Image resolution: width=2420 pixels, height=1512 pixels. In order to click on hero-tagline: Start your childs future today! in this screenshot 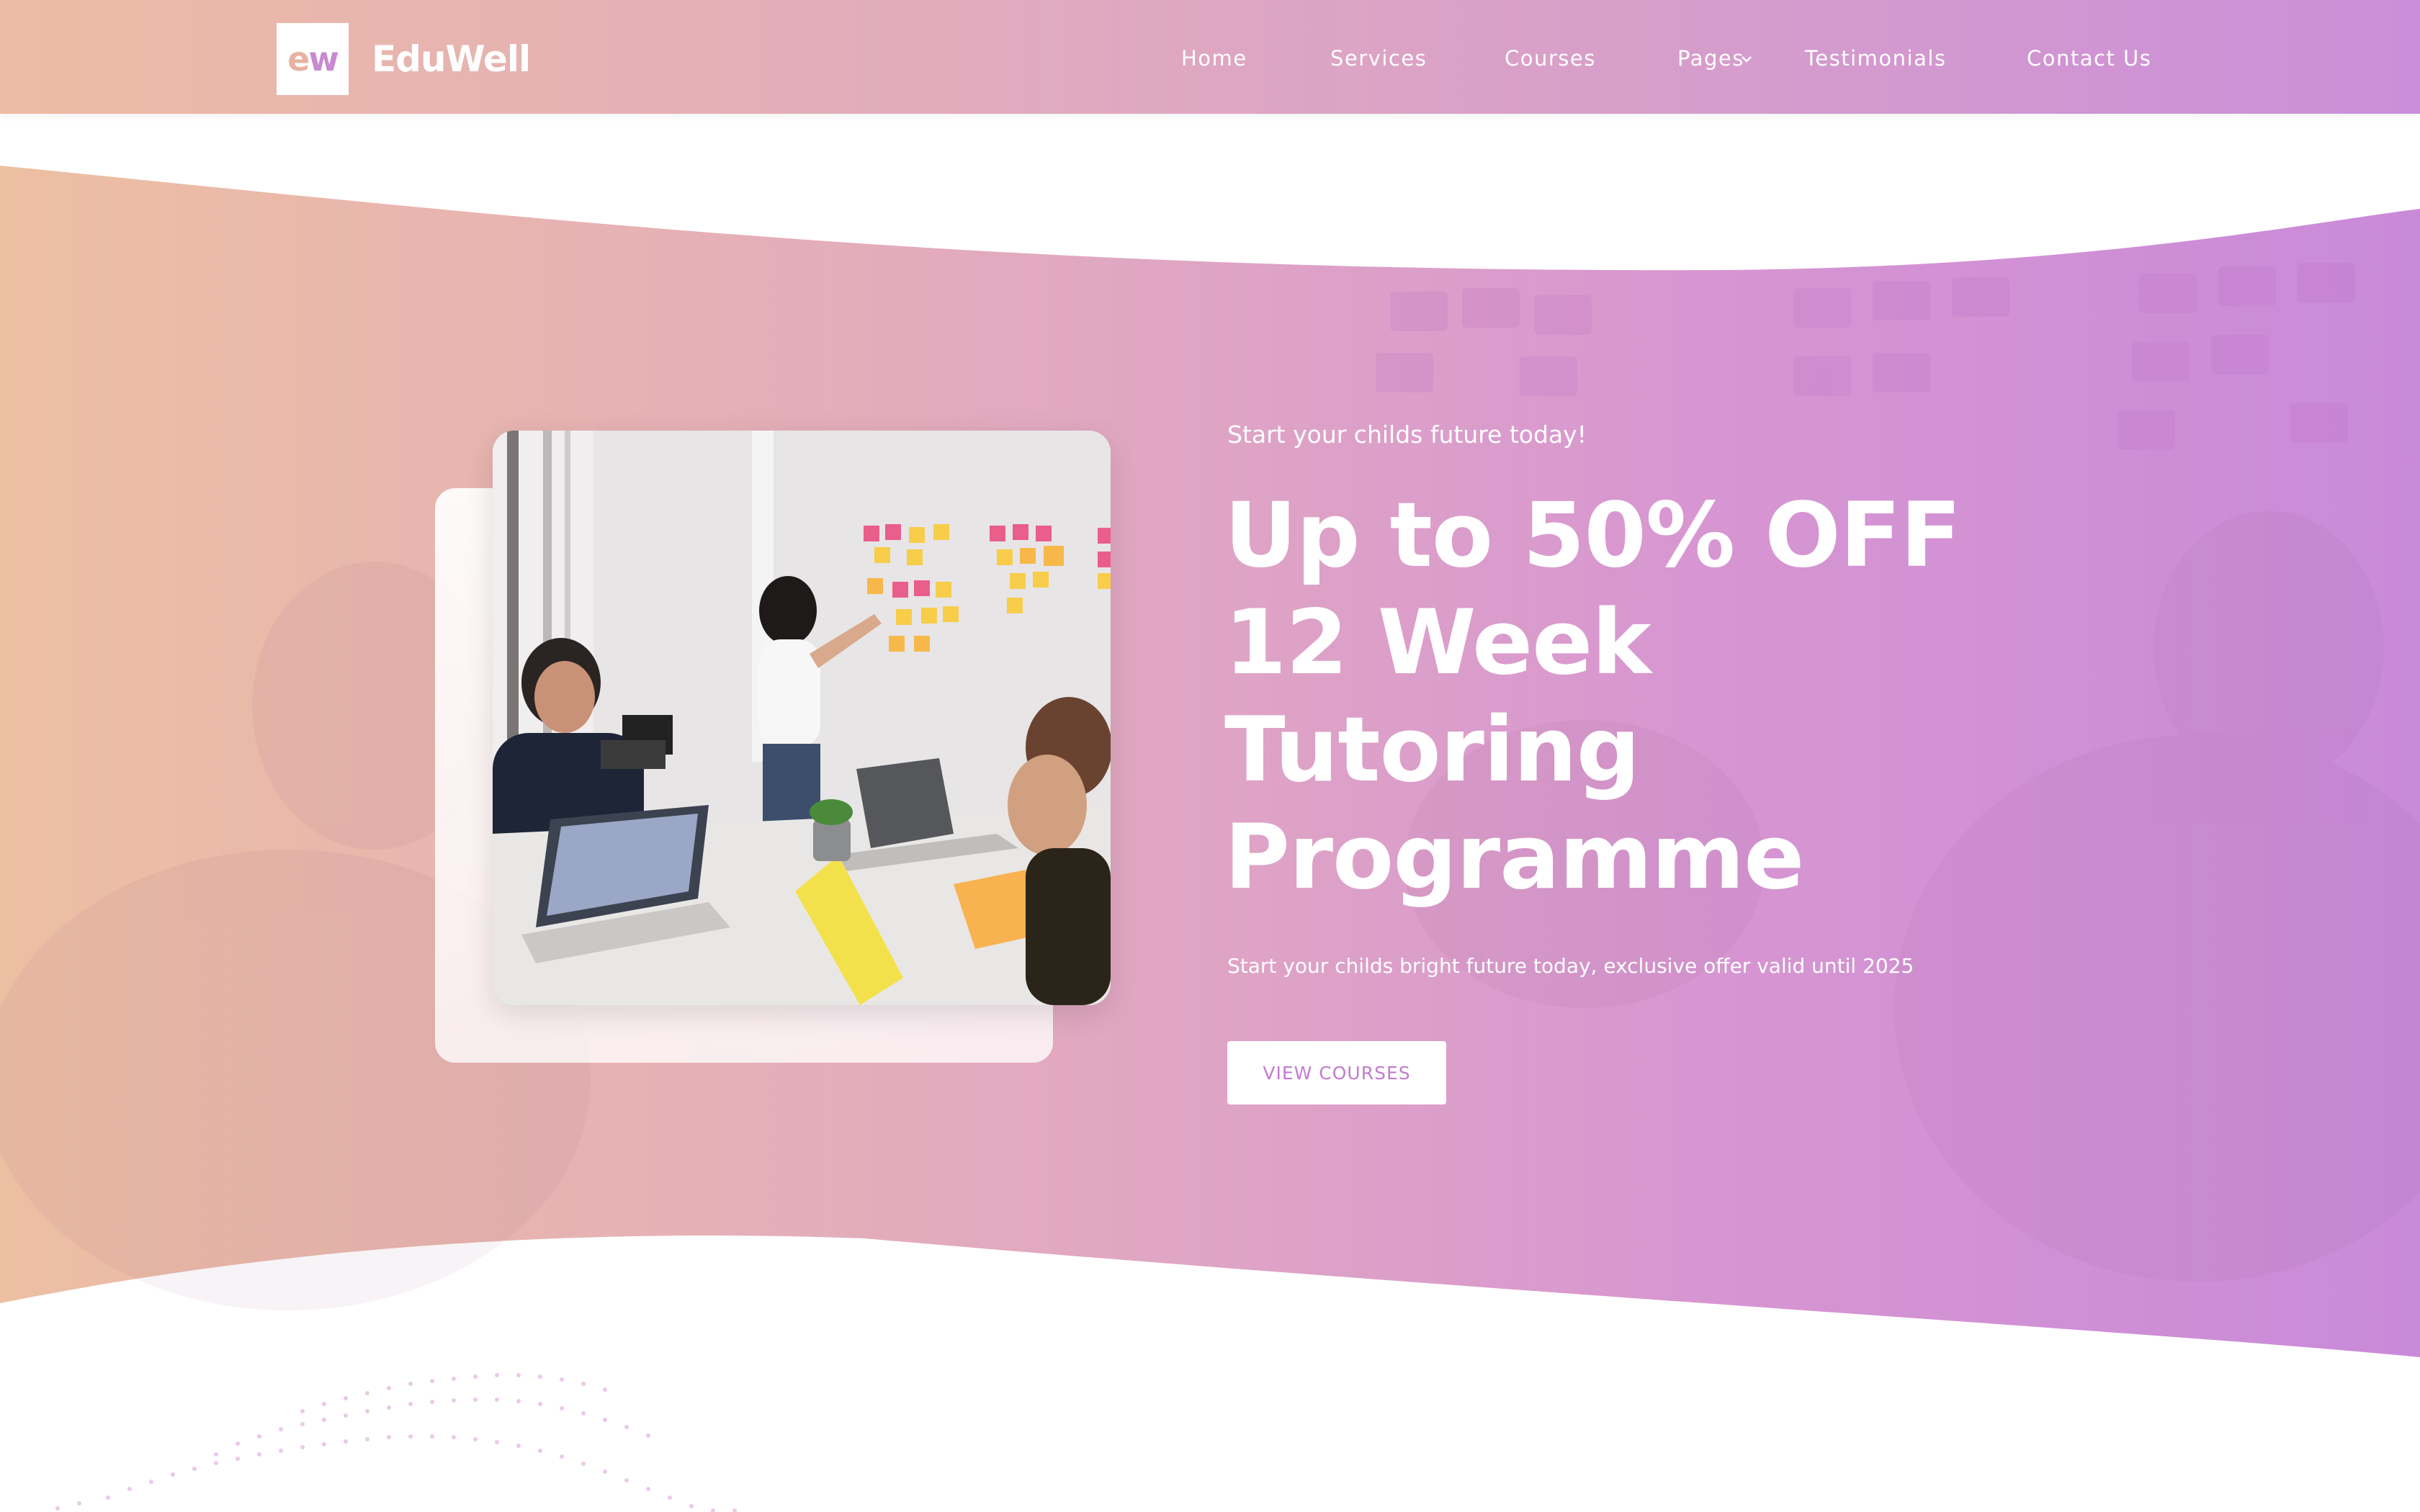, I will do `click(1407, 434)`.